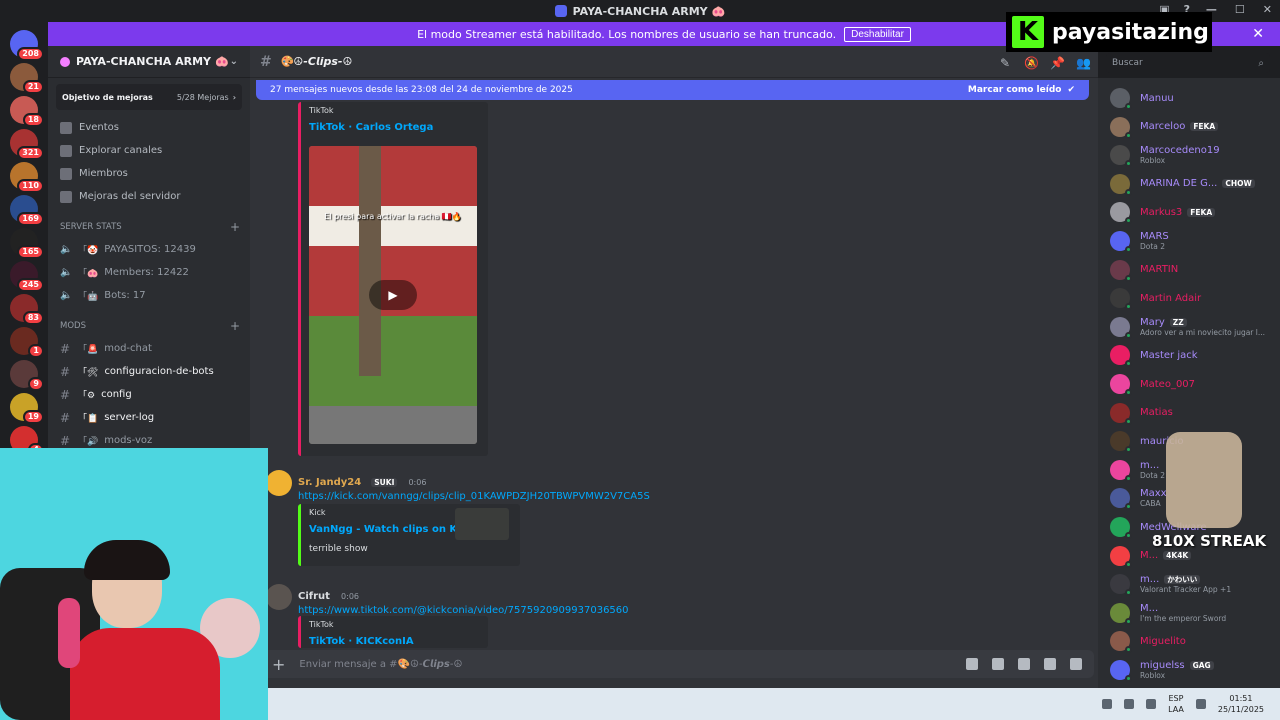  What do you see at coordinates (1050, 664) in the screenshot?
I see `emoji-icon` at bounding box center [1050, 664].